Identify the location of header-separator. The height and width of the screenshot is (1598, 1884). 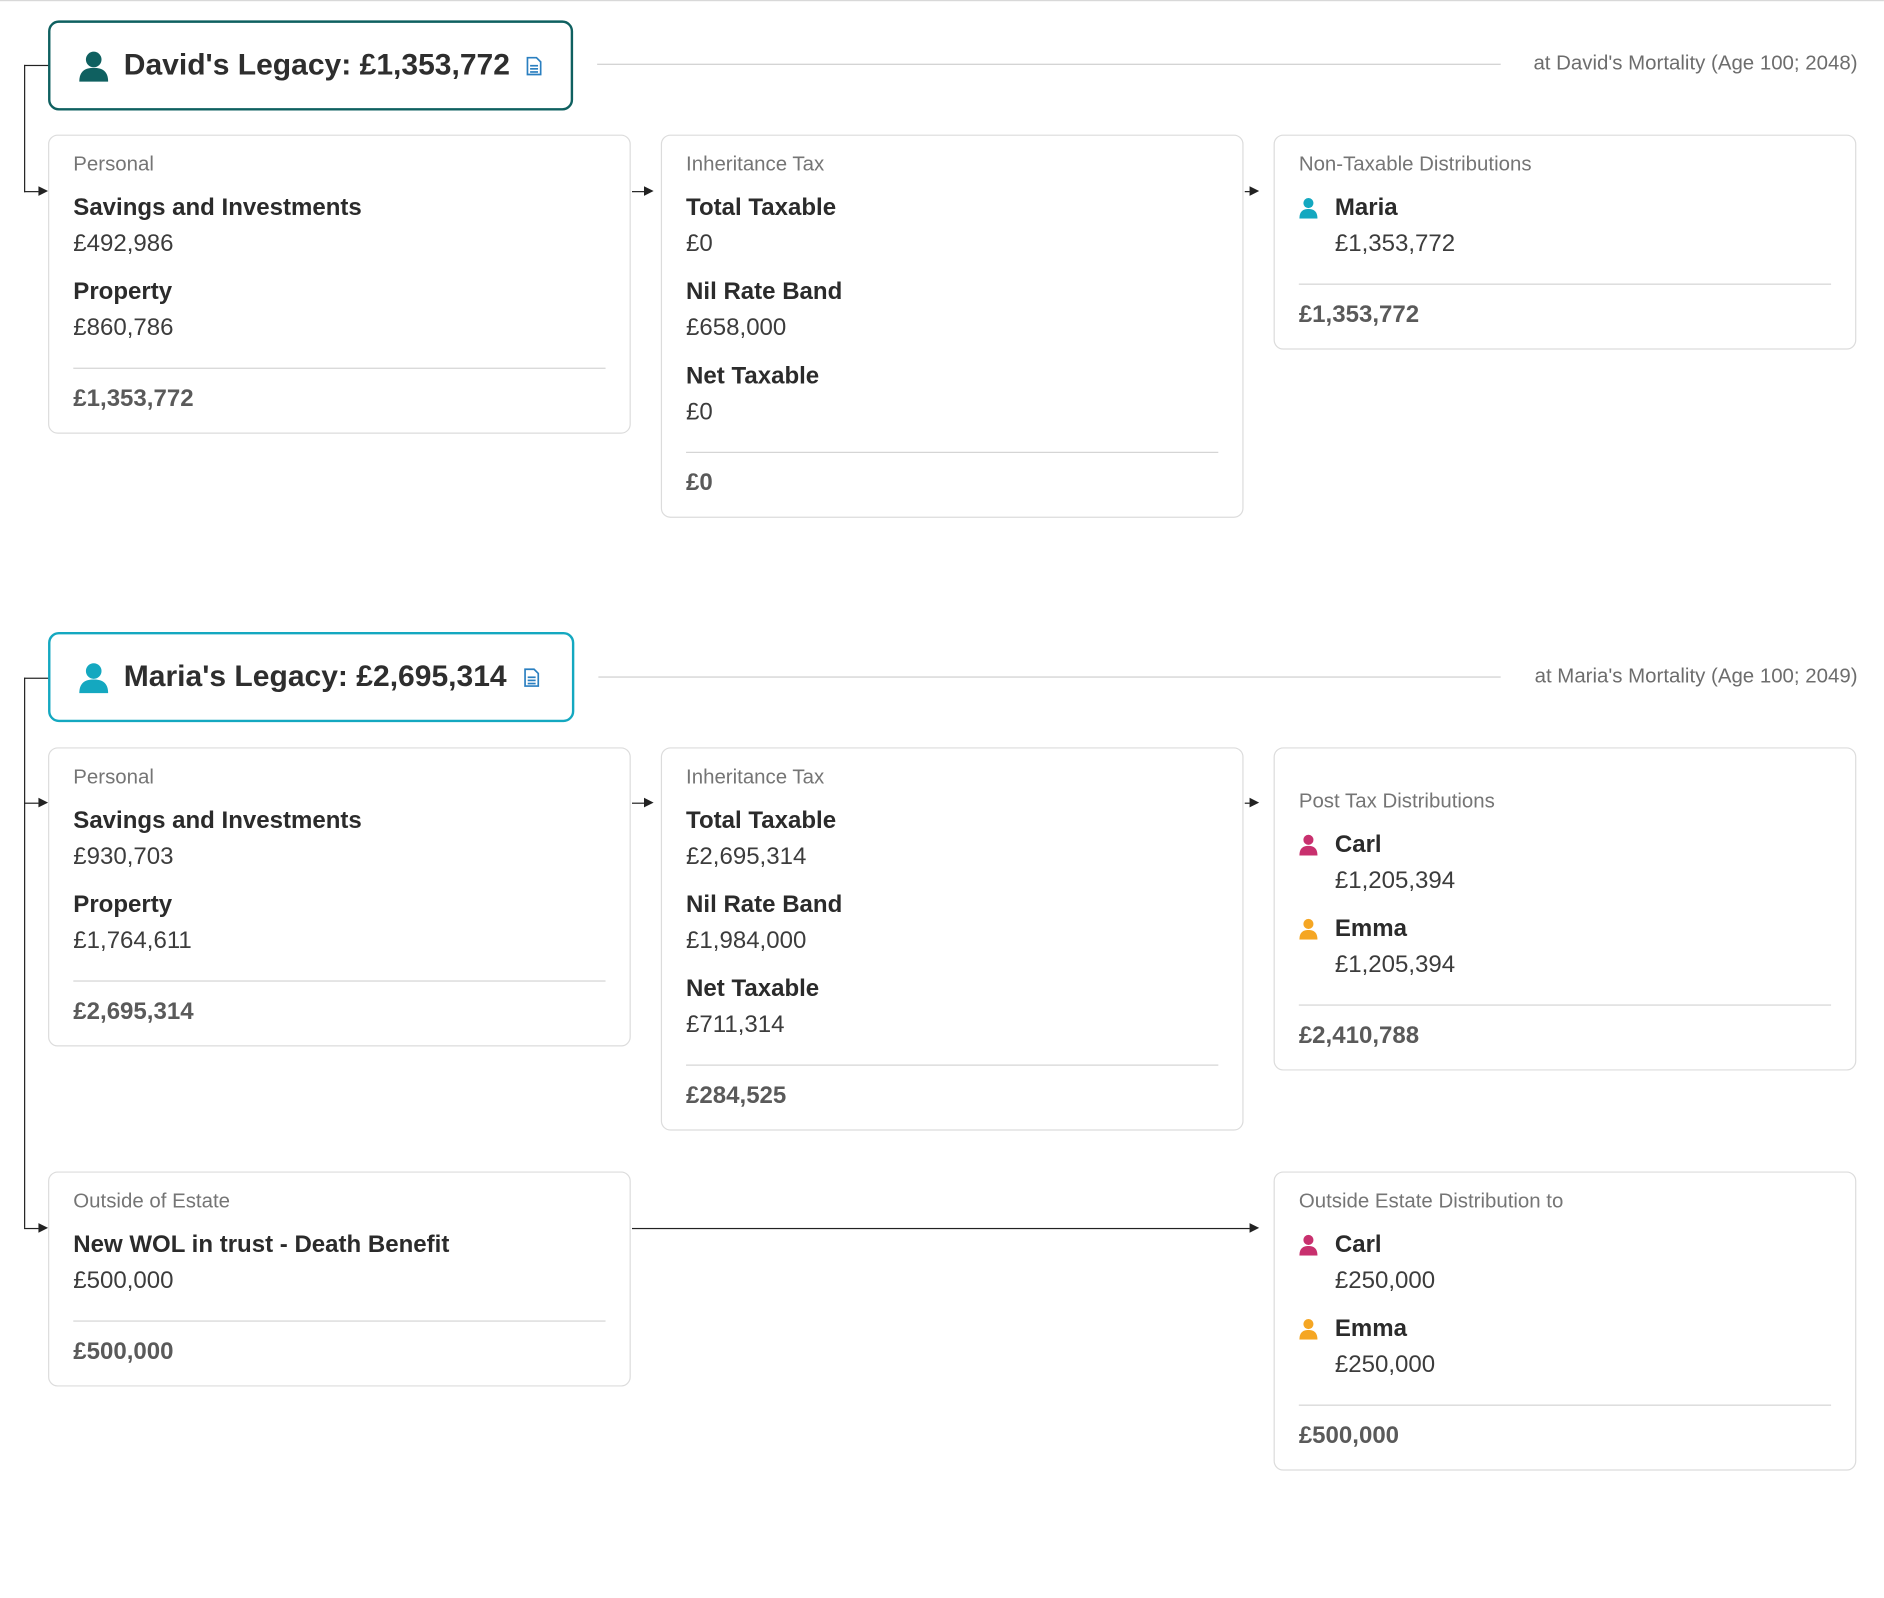
(1049, 64).